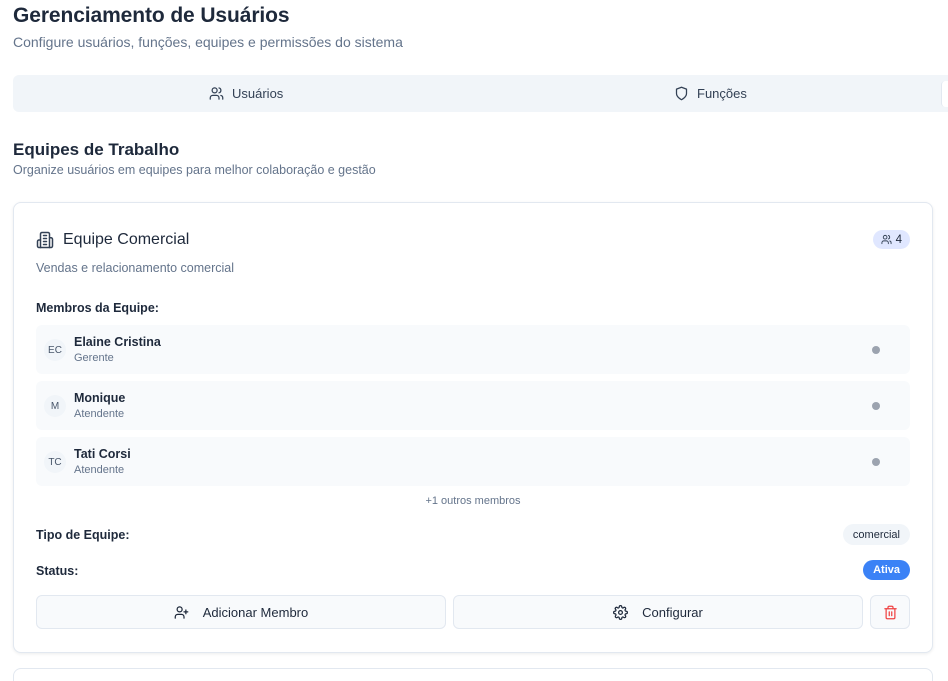 Image resolution: width=948 pixels, height=681 pixels. I want to click on gear-icon, so click(621, 612).